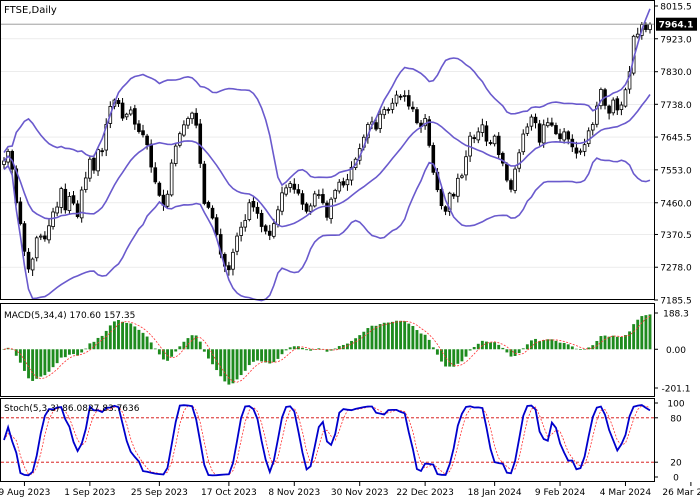 This screenshot has width=700, height=500. What do you see at coordinates (425, 493) in the screenshot?
I see `date-tick-label: 22 Dec 2023` at bounding box center [425, 493].